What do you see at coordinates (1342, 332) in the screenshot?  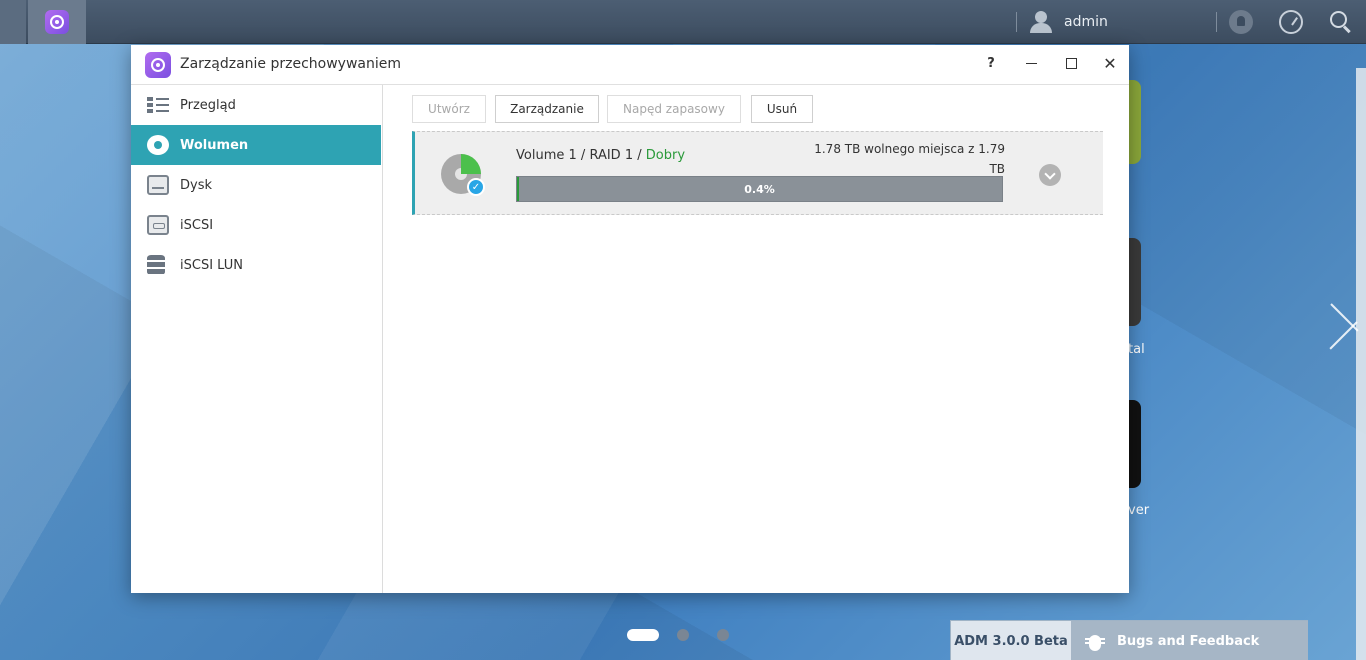 I see `next-page-chevron-icon` at bounding box center [1342, 332].